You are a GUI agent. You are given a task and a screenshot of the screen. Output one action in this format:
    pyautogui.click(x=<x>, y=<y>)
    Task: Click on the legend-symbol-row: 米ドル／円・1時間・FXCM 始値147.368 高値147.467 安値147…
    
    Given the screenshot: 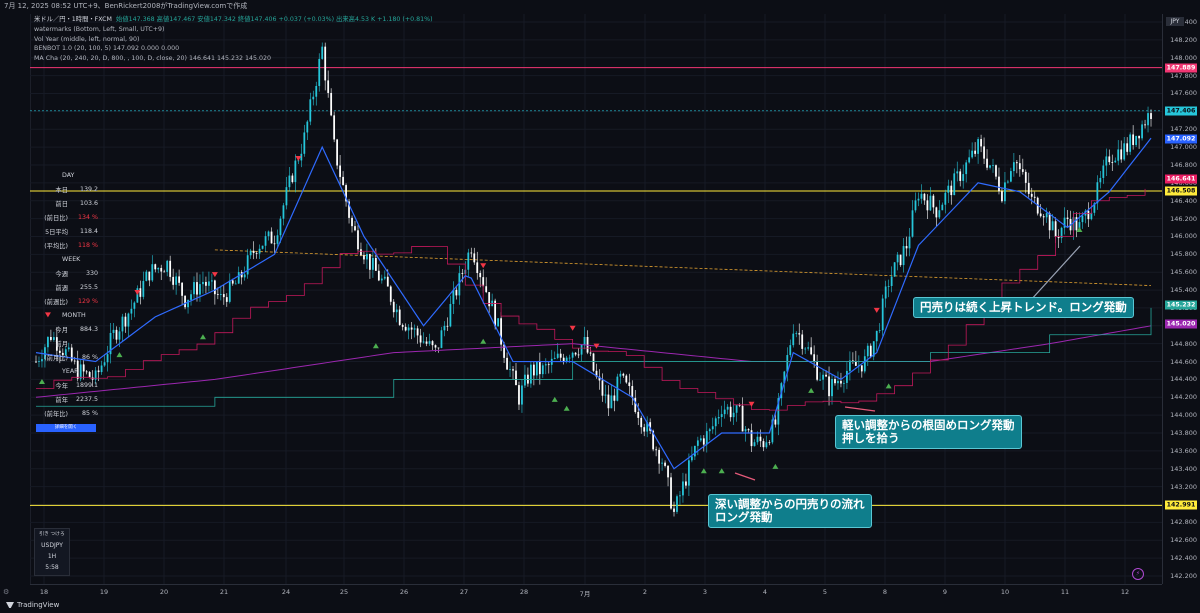 What is the action you would take?
    pyautogui.click(x=233, y=20)
    